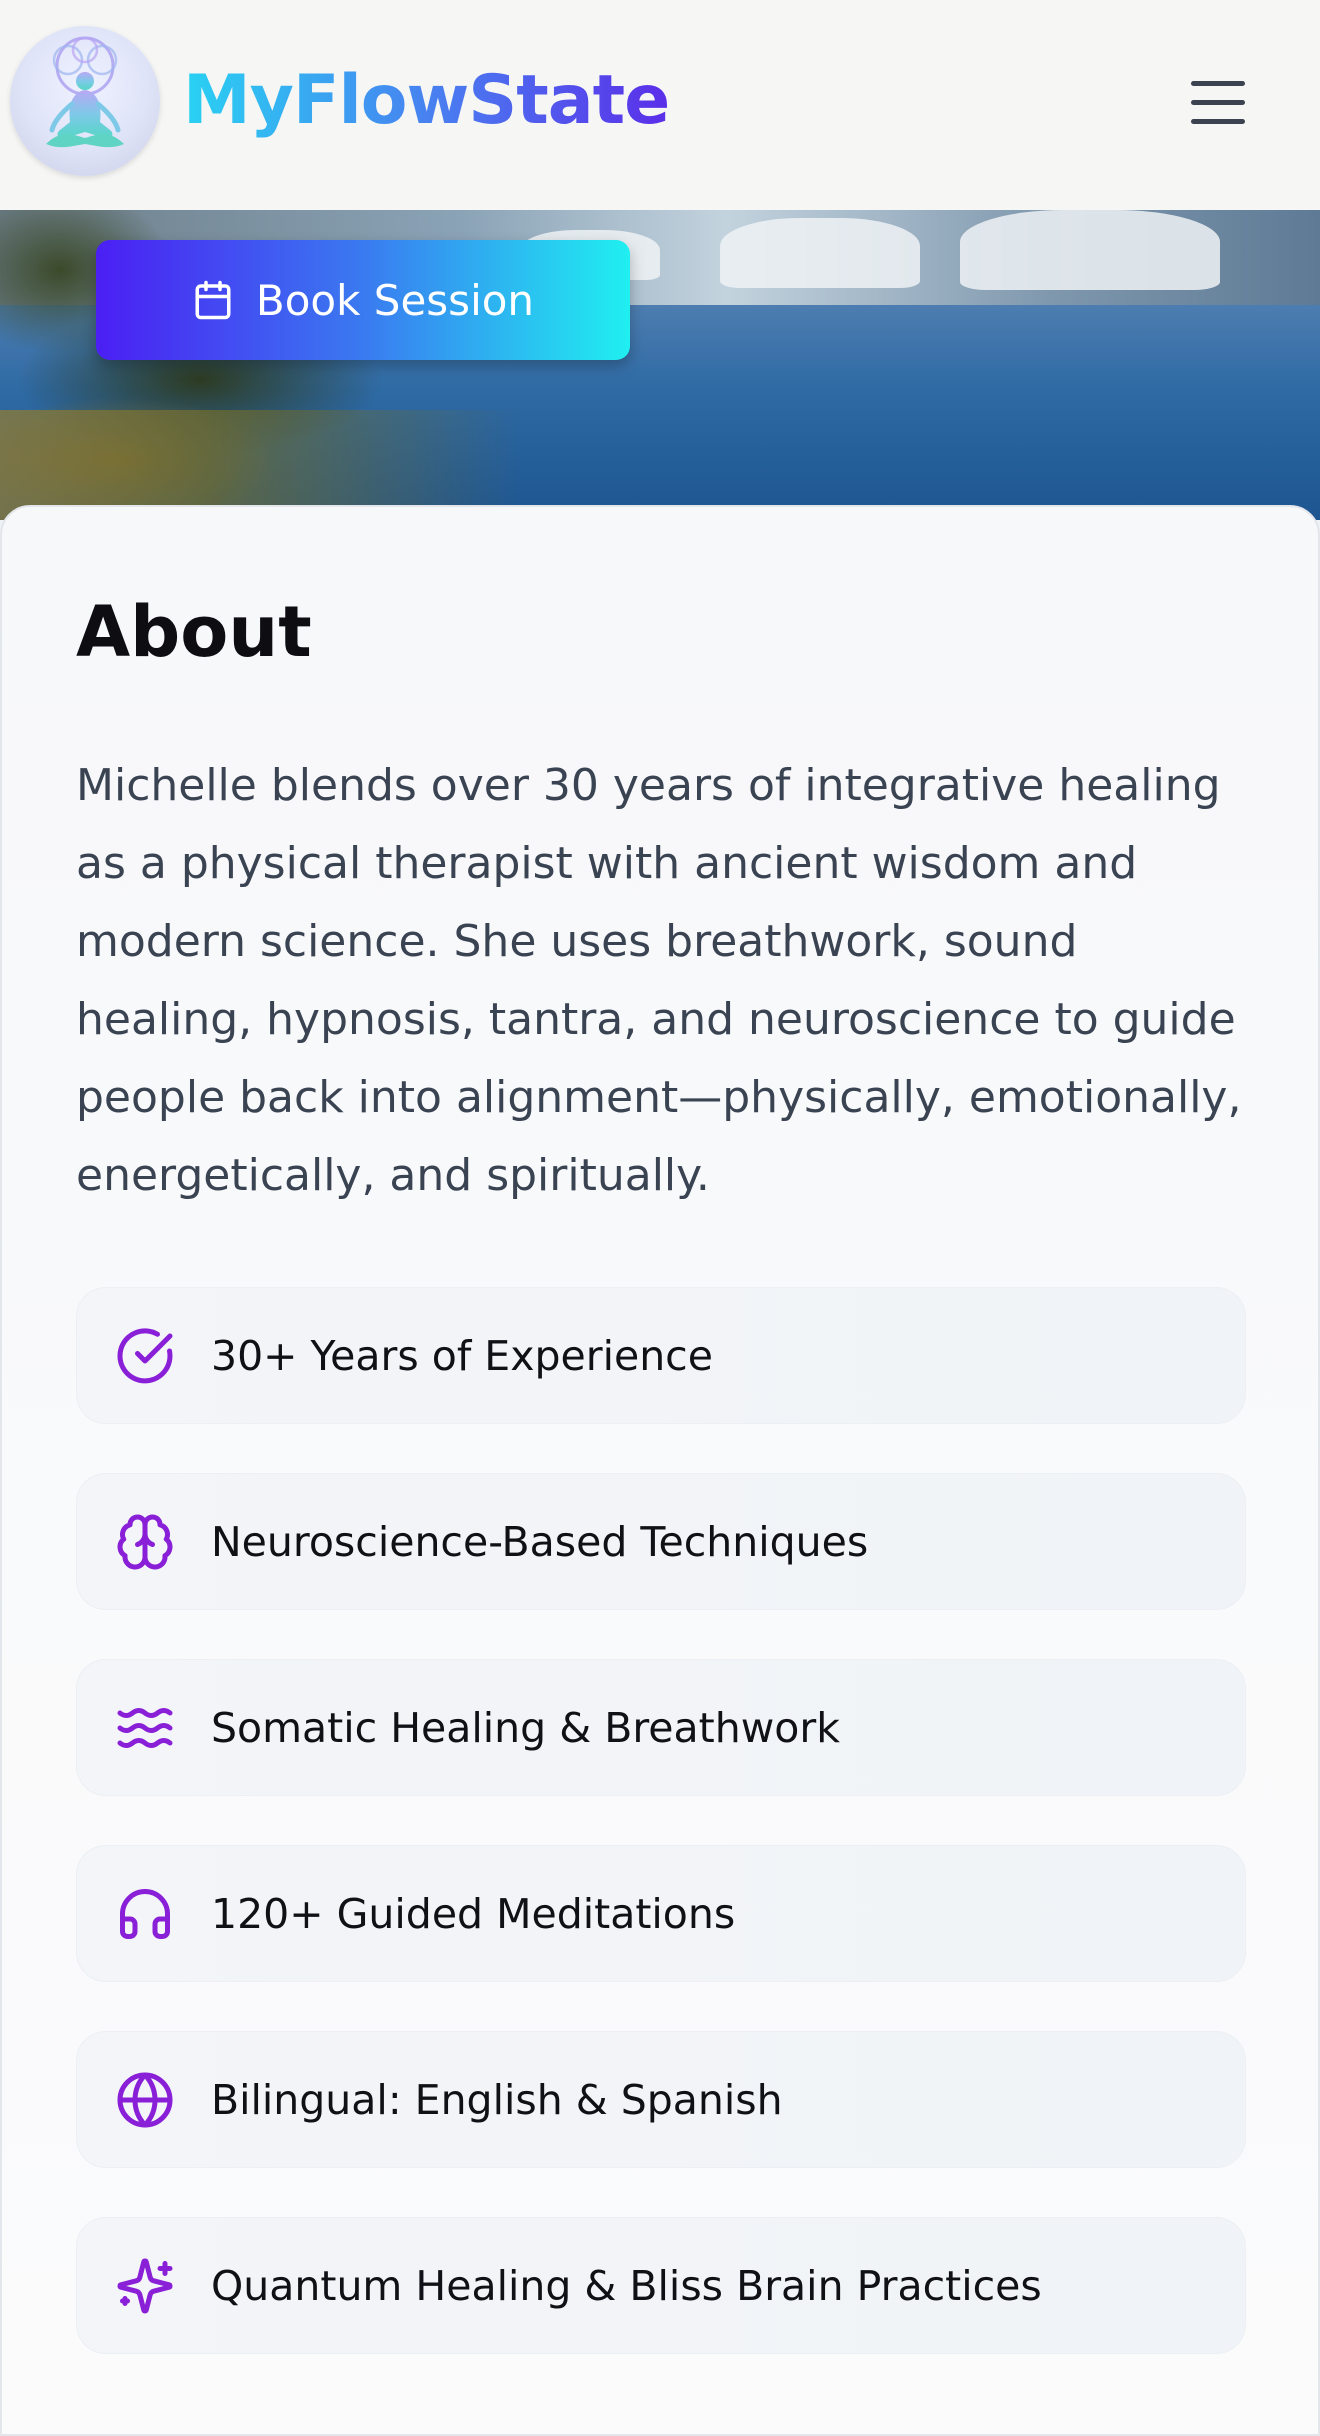 This screenshot has width=1320, height=2436. I want to click on feature-label: 120+ Guided Meditations, so click(473, 1913).